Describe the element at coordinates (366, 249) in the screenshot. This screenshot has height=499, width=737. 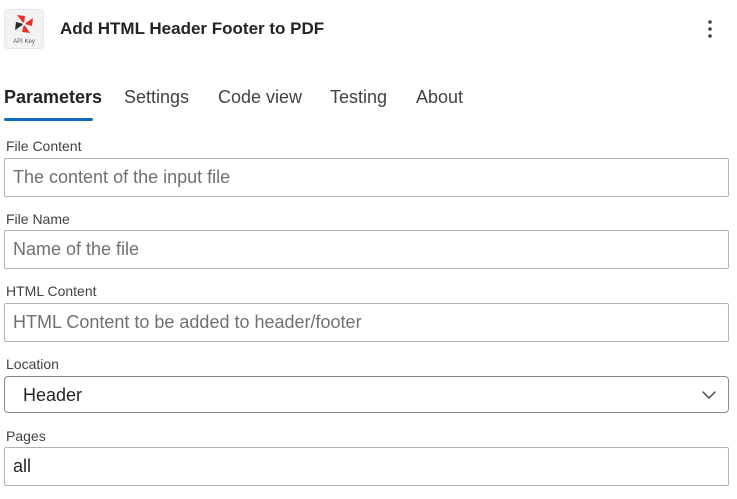
I see `file-name-input` at that location.